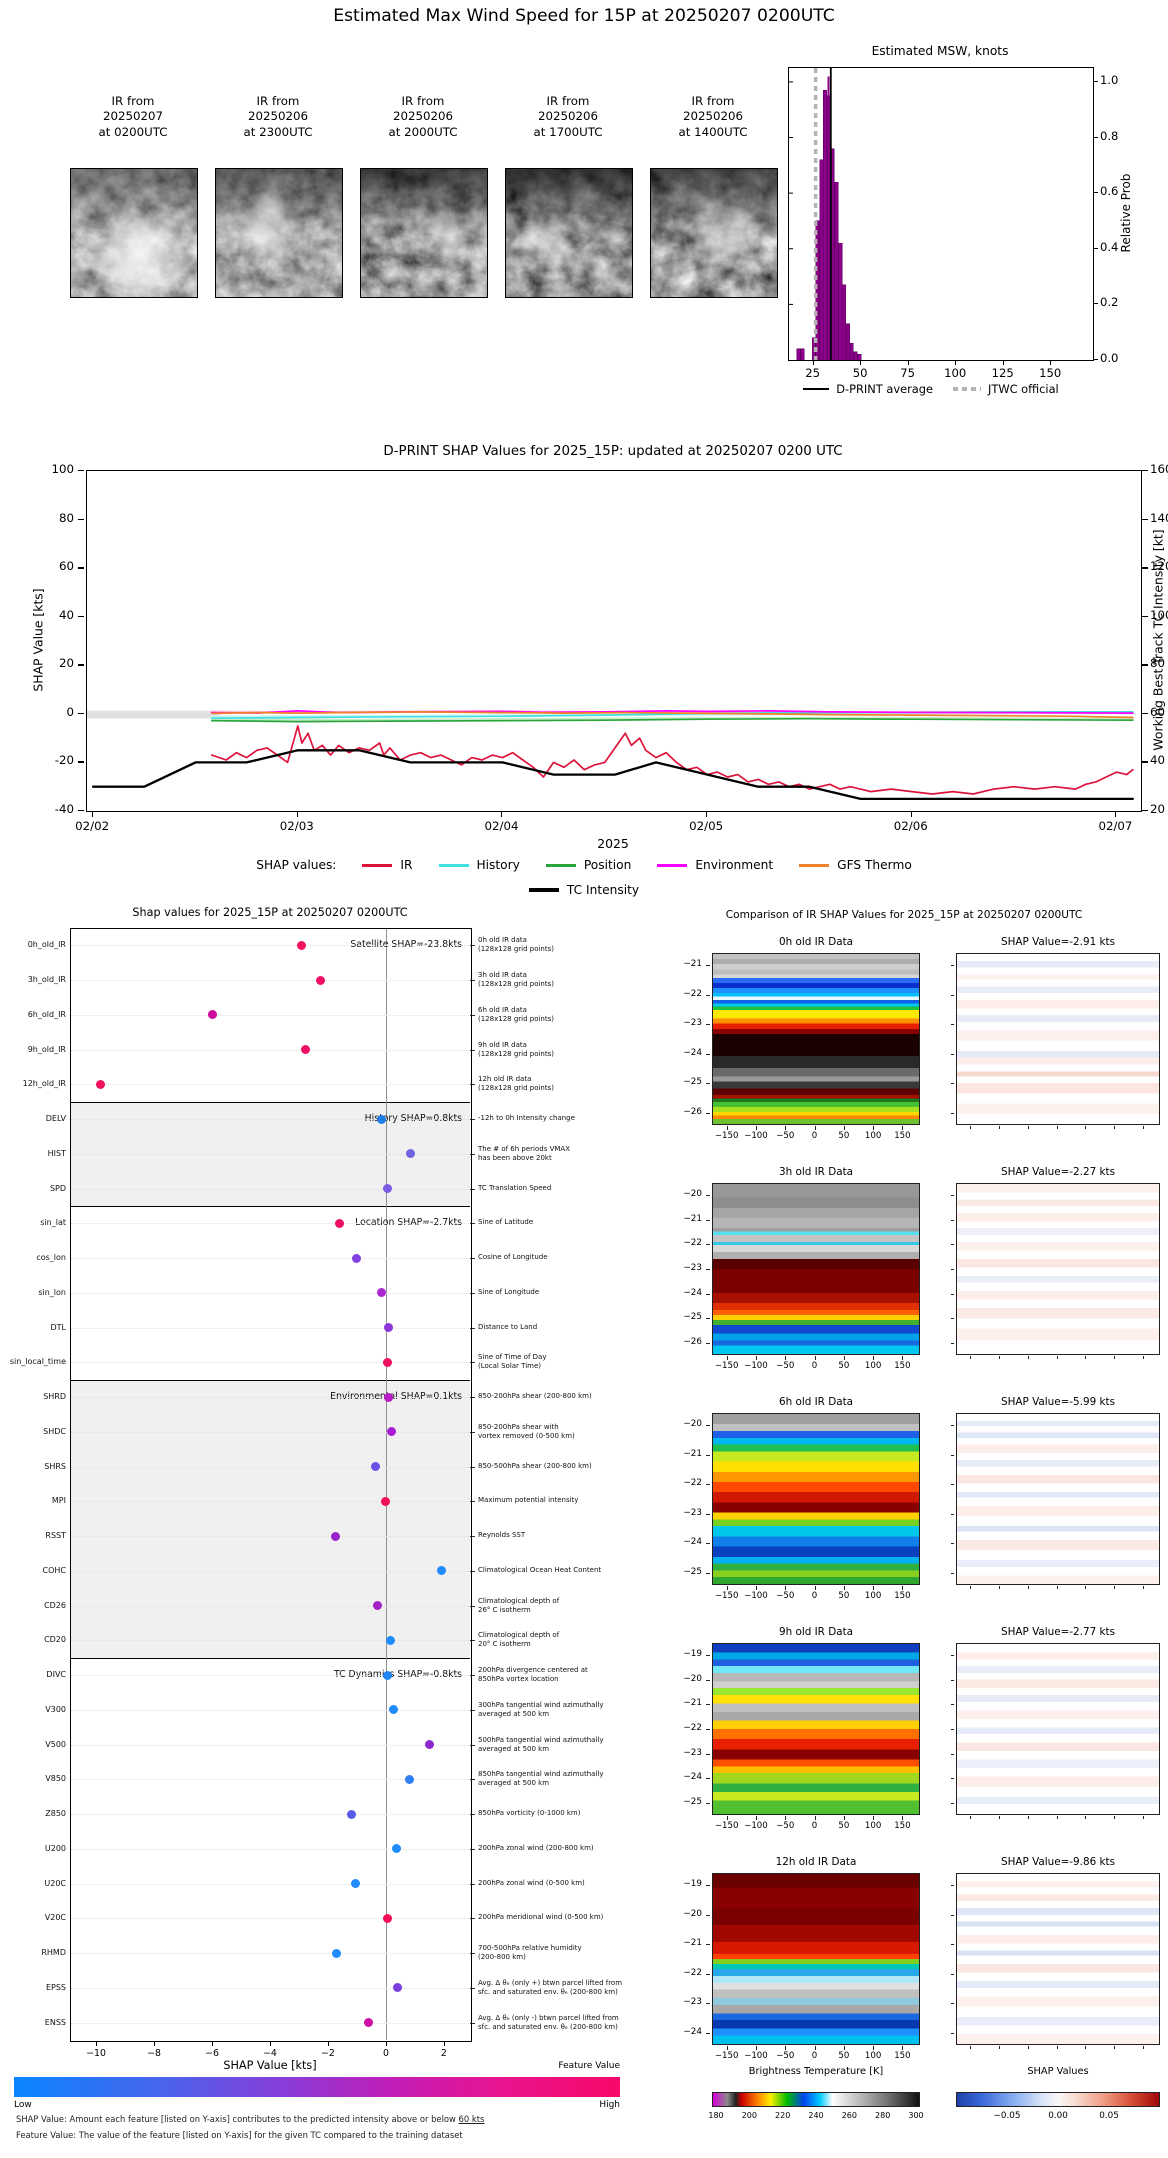  What do you see at coordinates (1058, 1402) in the screenshot?
I see `shap-value-label: SHAP Value=-5.99 kts` at bounding box center [1058, 1402].